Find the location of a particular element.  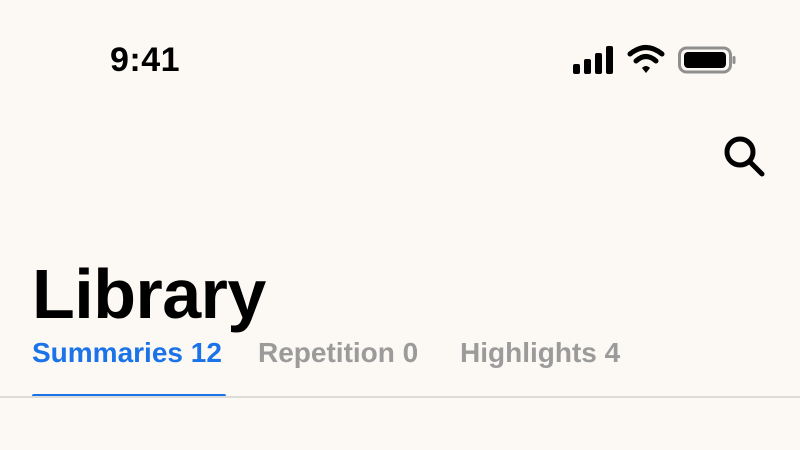

status-time: 9:41 is located at coordinates (145, 60).